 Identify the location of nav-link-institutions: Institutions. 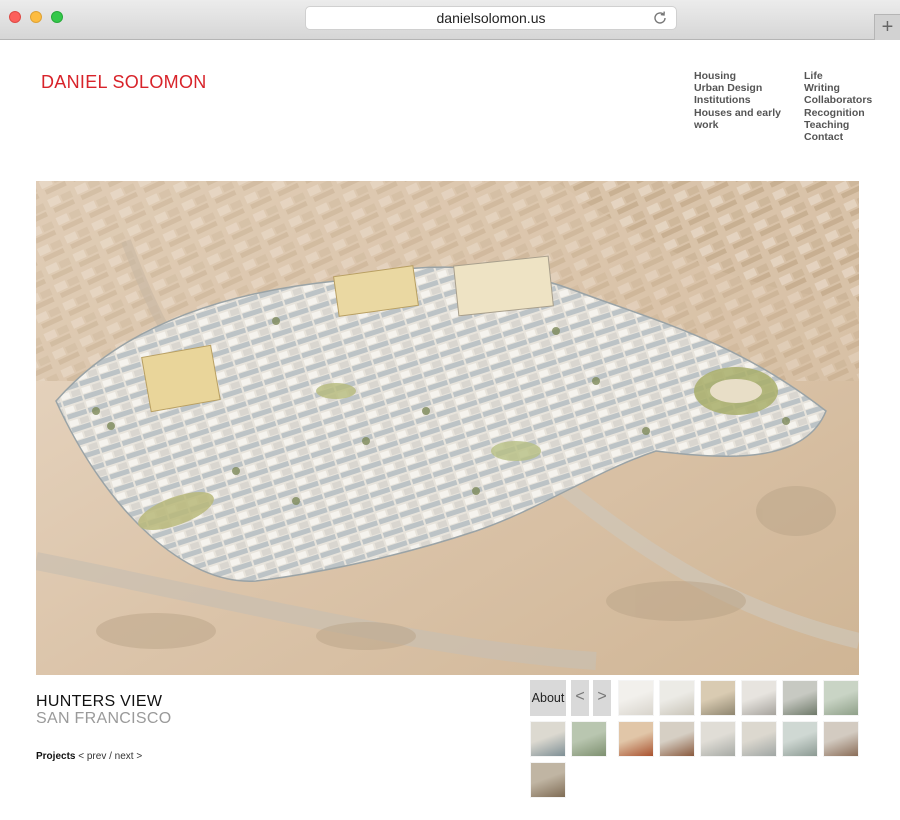
(744, 100).